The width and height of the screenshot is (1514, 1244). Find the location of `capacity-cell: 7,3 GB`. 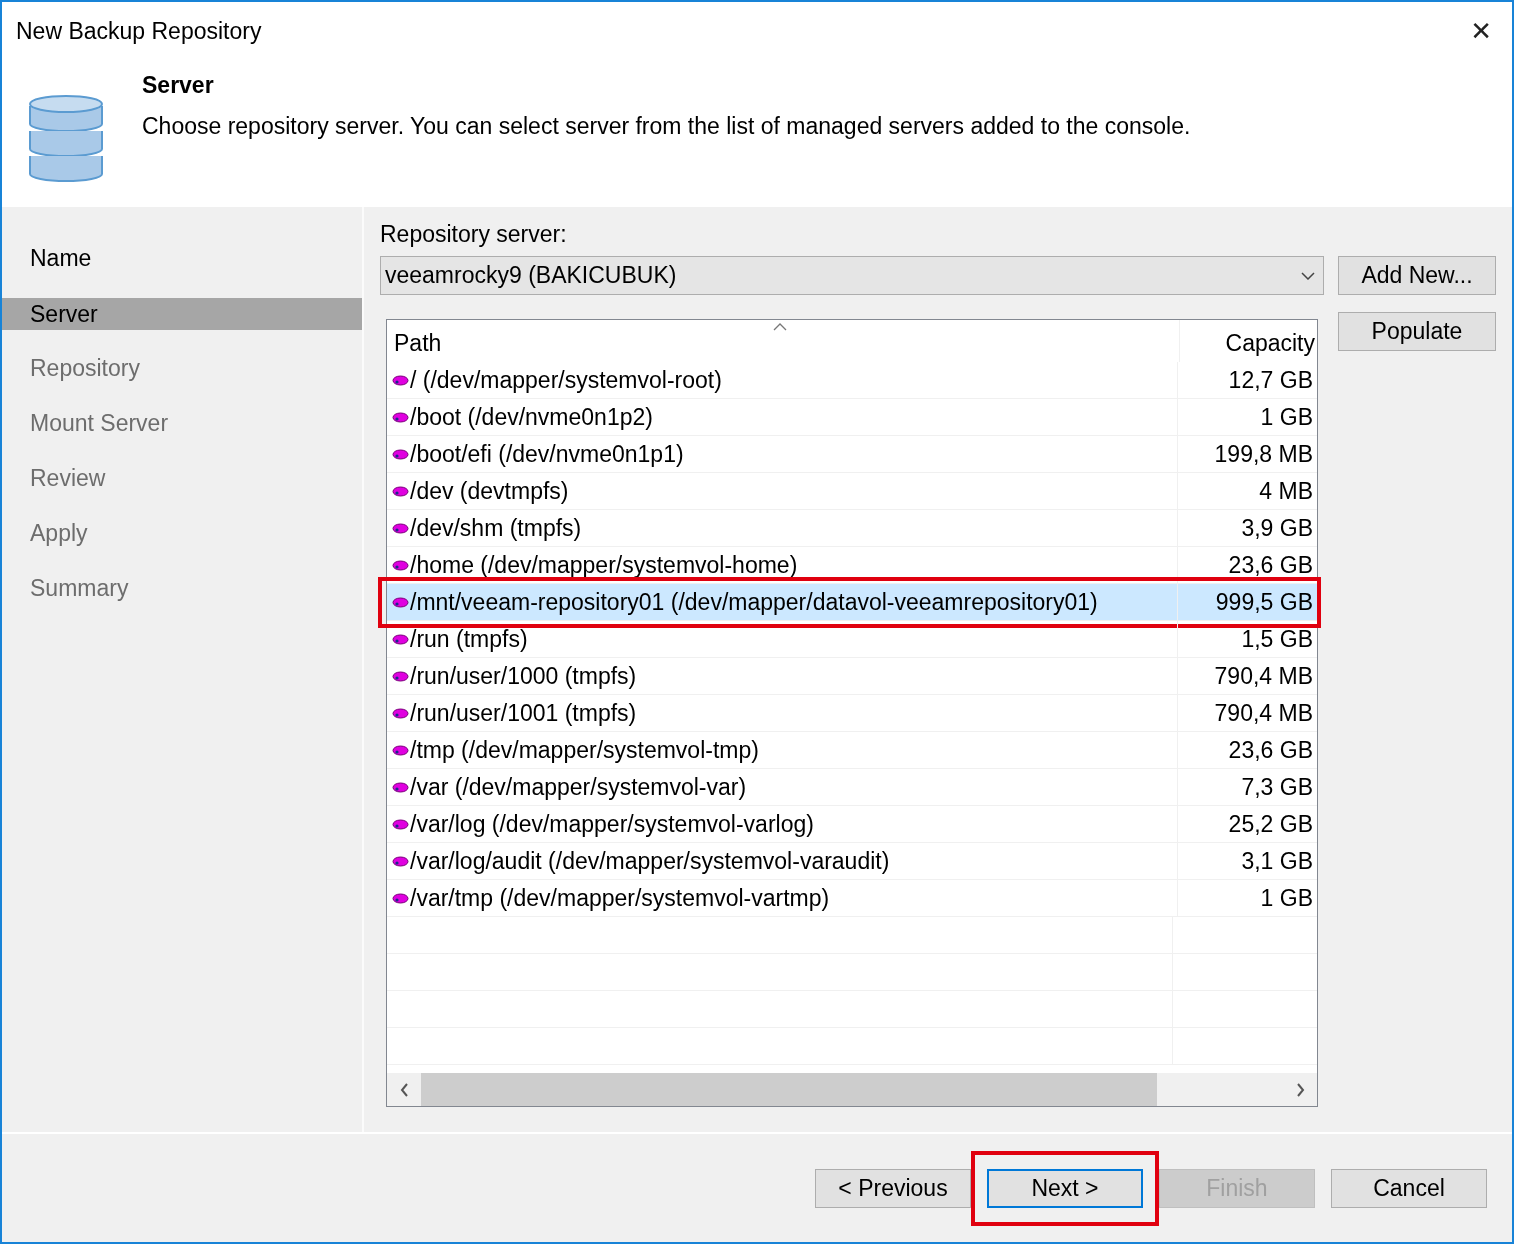

capacity-cell: 7,3 GB is located at coordinates (1277, 787).